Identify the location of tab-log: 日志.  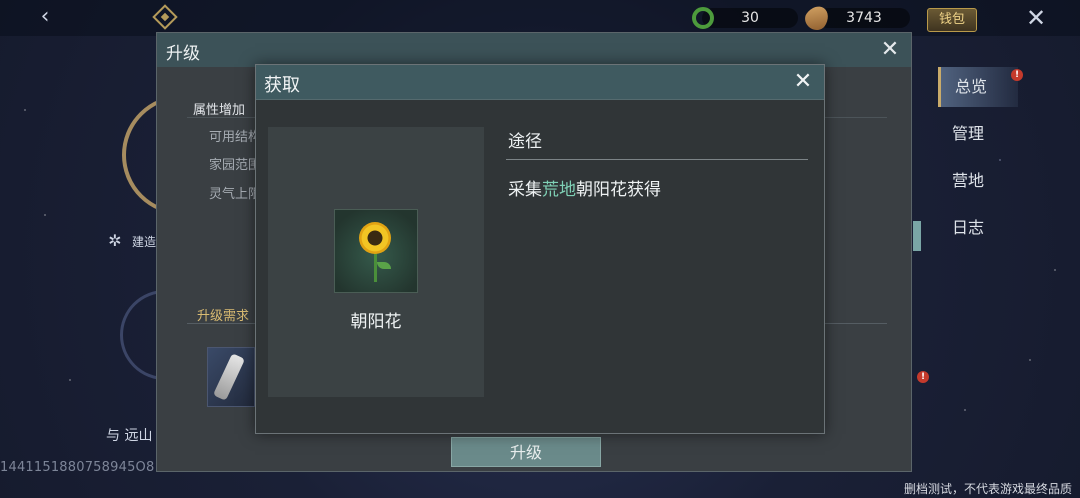
(978, 228).